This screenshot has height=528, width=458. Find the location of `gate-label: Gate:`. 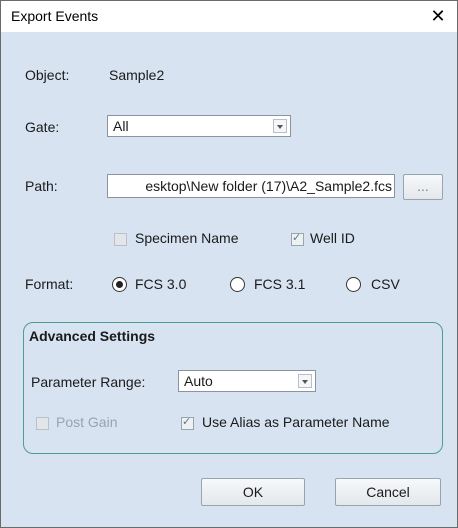

gate-label: Gate: is located at coordinates (42, 127).